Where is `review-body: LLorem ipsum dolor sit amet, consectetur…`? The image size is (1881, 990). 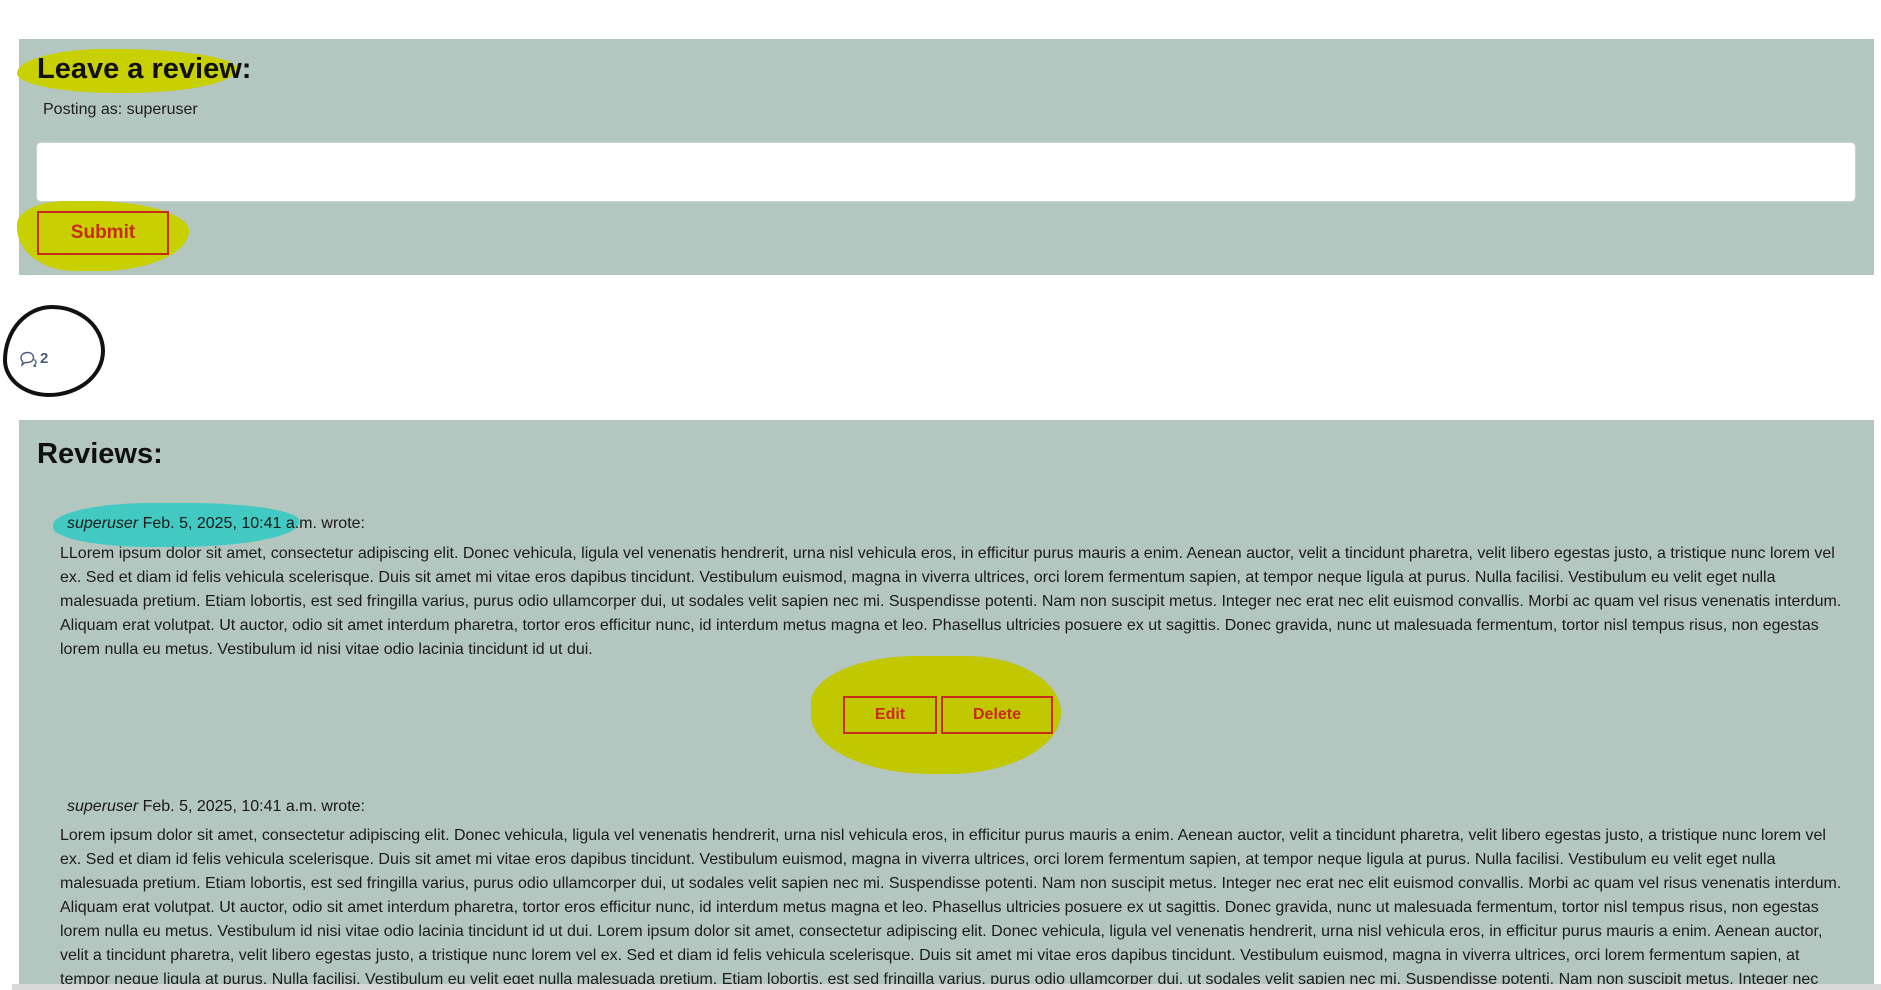
review-body: LLorem ipsum dolor sit amet, consectetur… is located at coordinates (951, 601).